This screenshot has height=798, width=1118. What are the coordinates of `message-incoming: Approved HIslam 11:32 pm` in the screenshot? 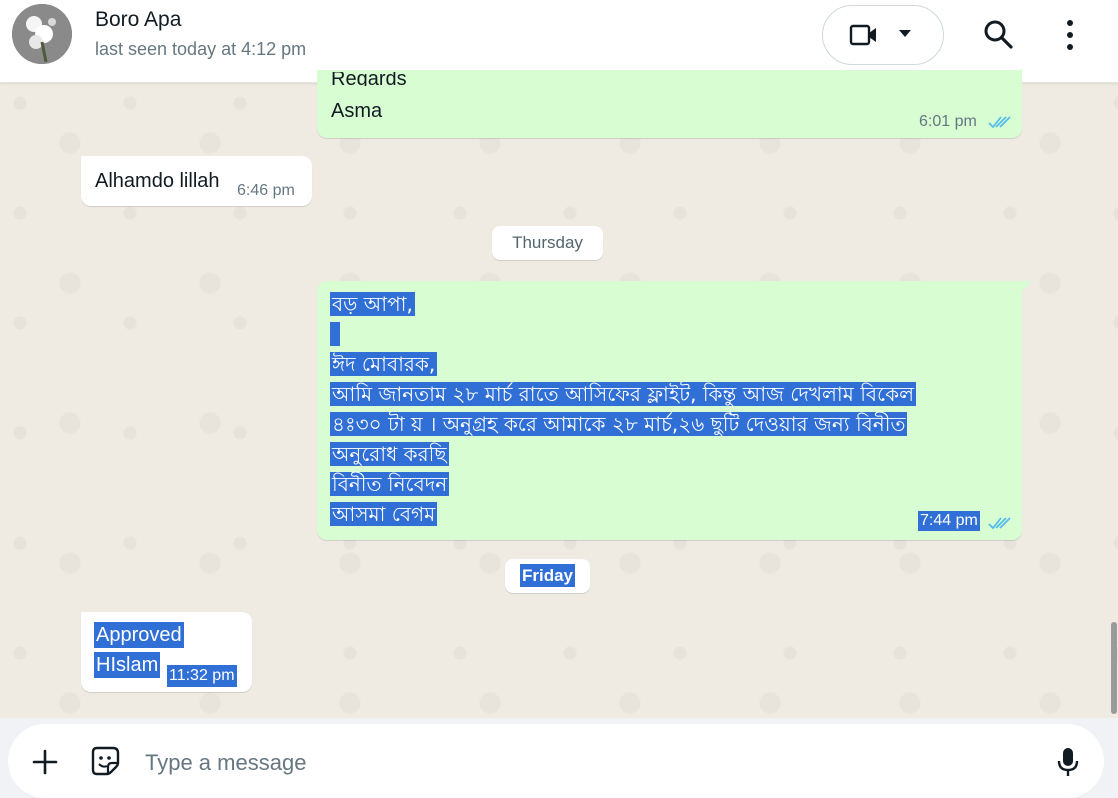 It's located at (166, 652).